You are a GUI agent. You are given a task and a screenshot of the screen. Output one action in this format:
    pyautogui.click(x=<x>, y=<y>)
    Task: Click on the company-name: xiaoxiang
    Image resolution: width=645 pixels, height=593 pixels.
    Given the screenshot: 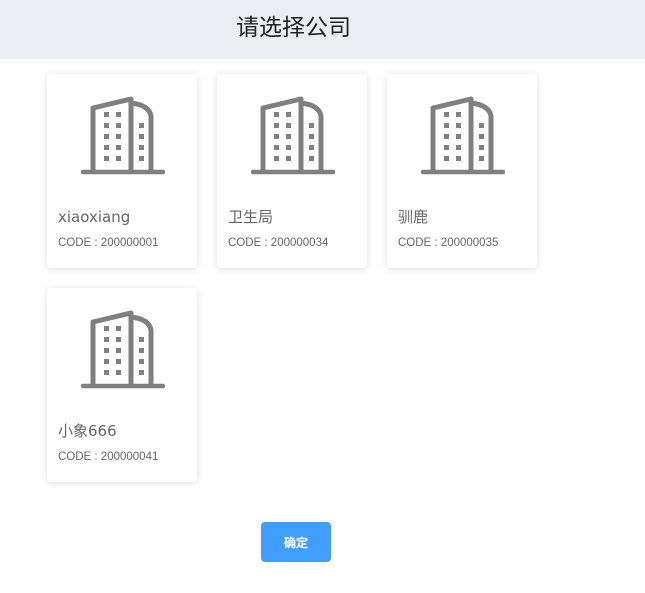 What is the action you would take?
    pyautogui.click(x=94, y=217)
    